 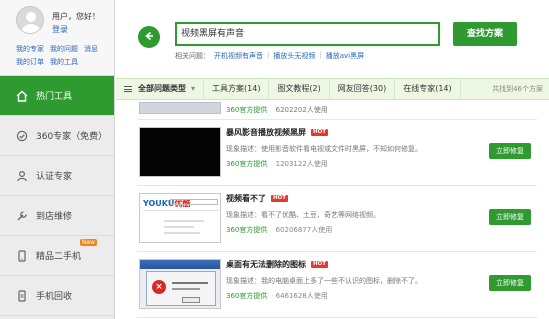 I want to click on tab-online-experts: 在线专家(14), so click(x=428, y=89).